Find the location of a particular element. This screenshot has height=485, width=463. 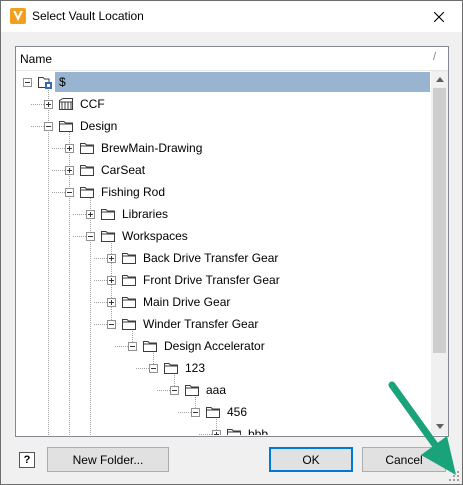

tree-node-label: Back Drive Transfer Gear is located at coordinates (211, 258).